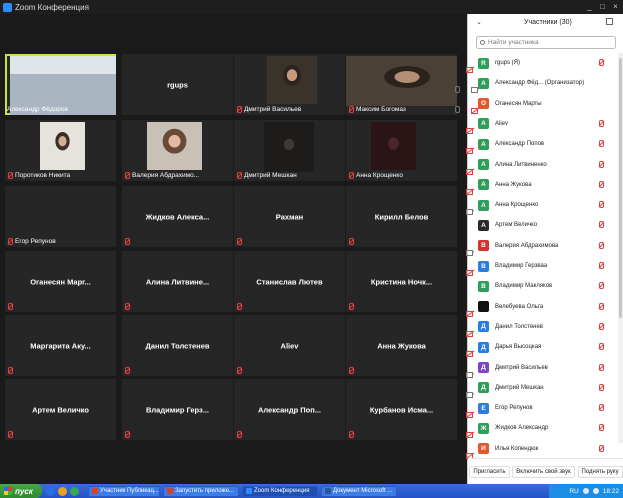 This screenshot has height=498, width=623. What do you see at coordinates (536, 83) in the screenshot?
I see `participant-row: А Александр Фёд... (Организатор)` at bounding box center [536, 83].